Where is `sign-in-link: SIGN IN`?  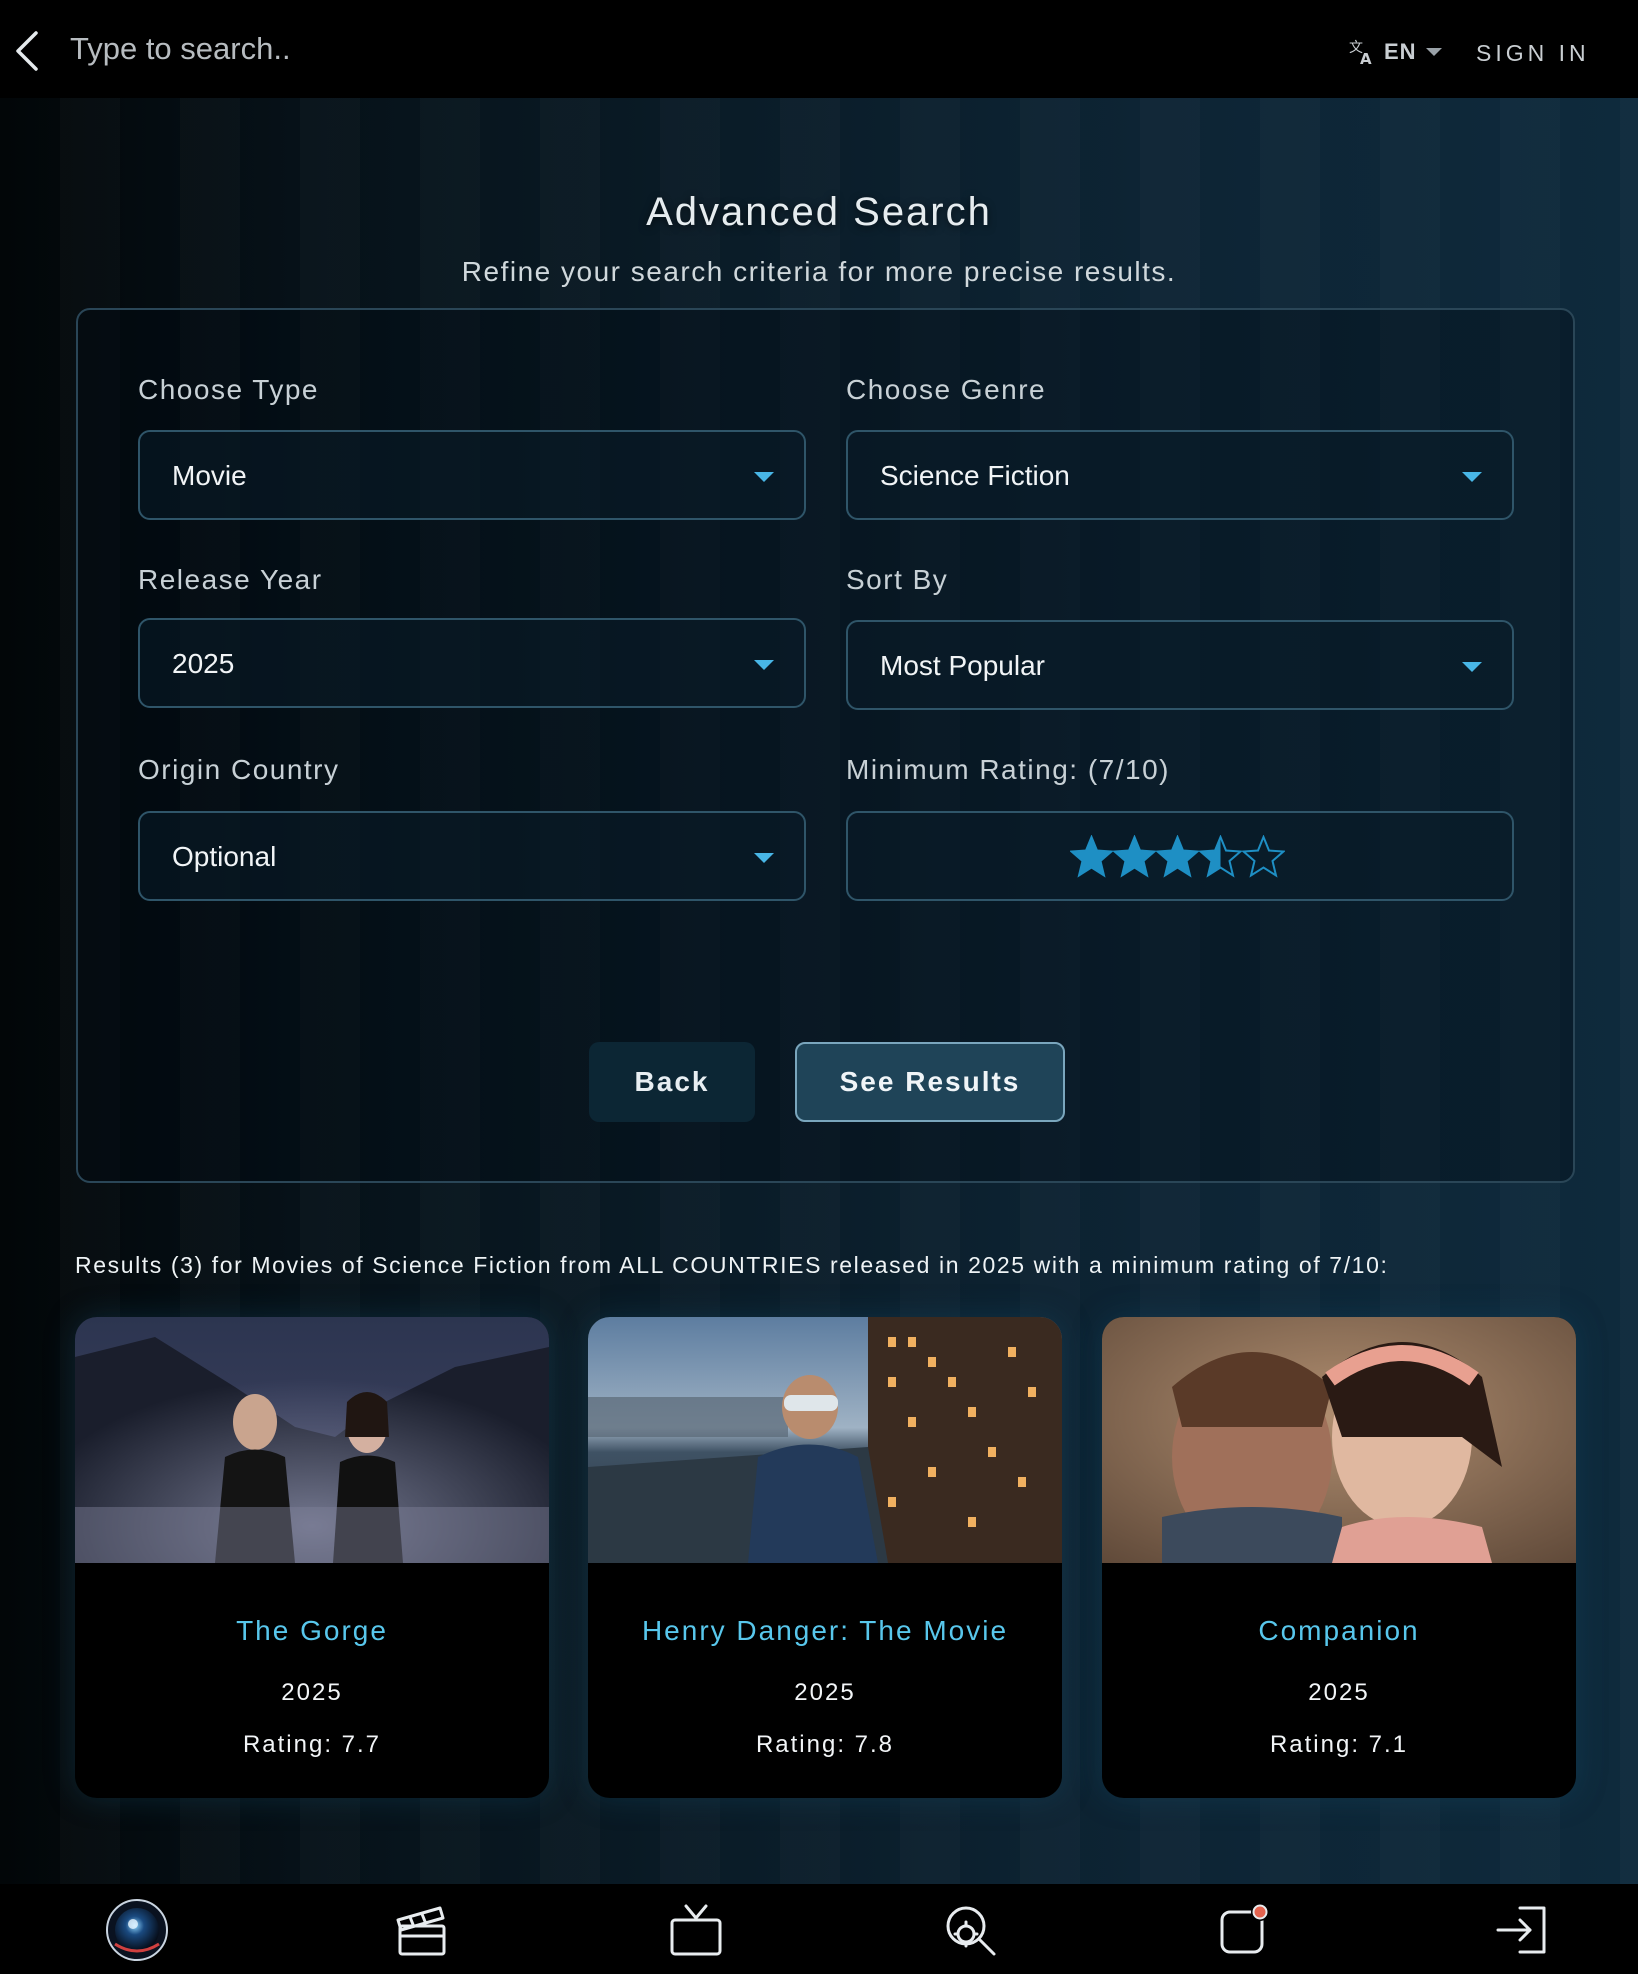 sign-in-link: SIGN IN is located at coordinates (1533, 53).